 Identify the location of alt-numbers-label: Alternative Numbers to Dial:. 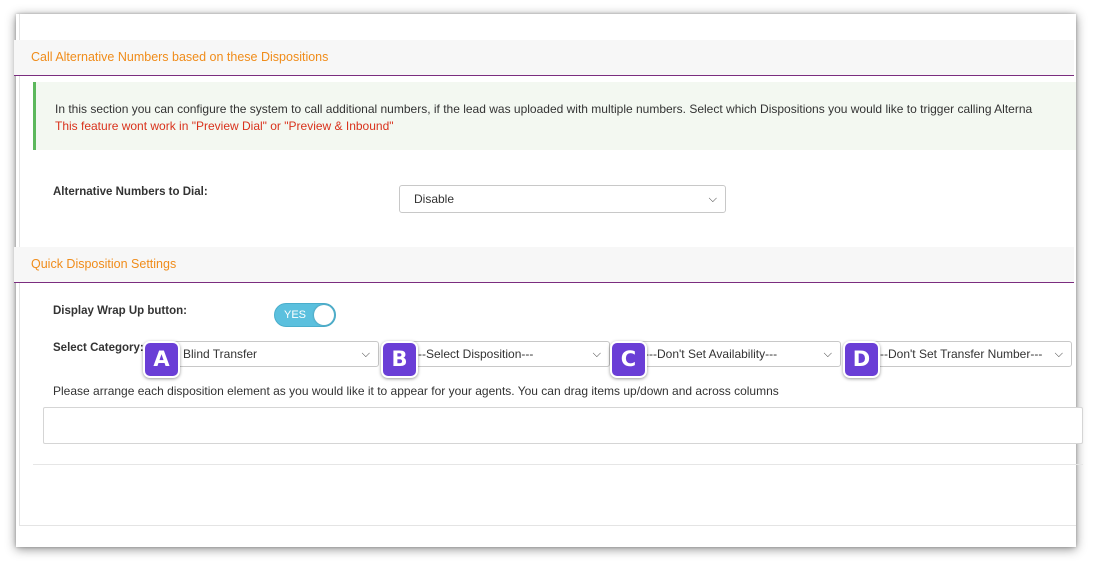
(130, 192).